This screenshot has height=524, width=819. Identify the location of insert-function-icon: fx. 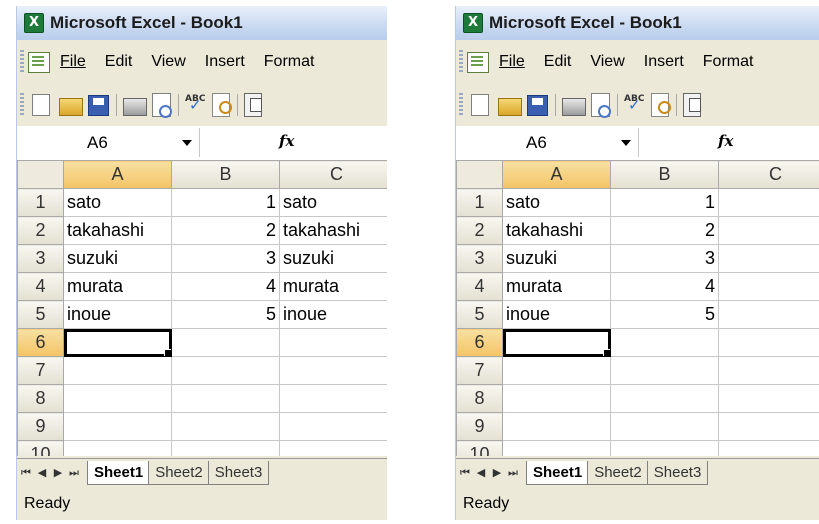
(286, 141).